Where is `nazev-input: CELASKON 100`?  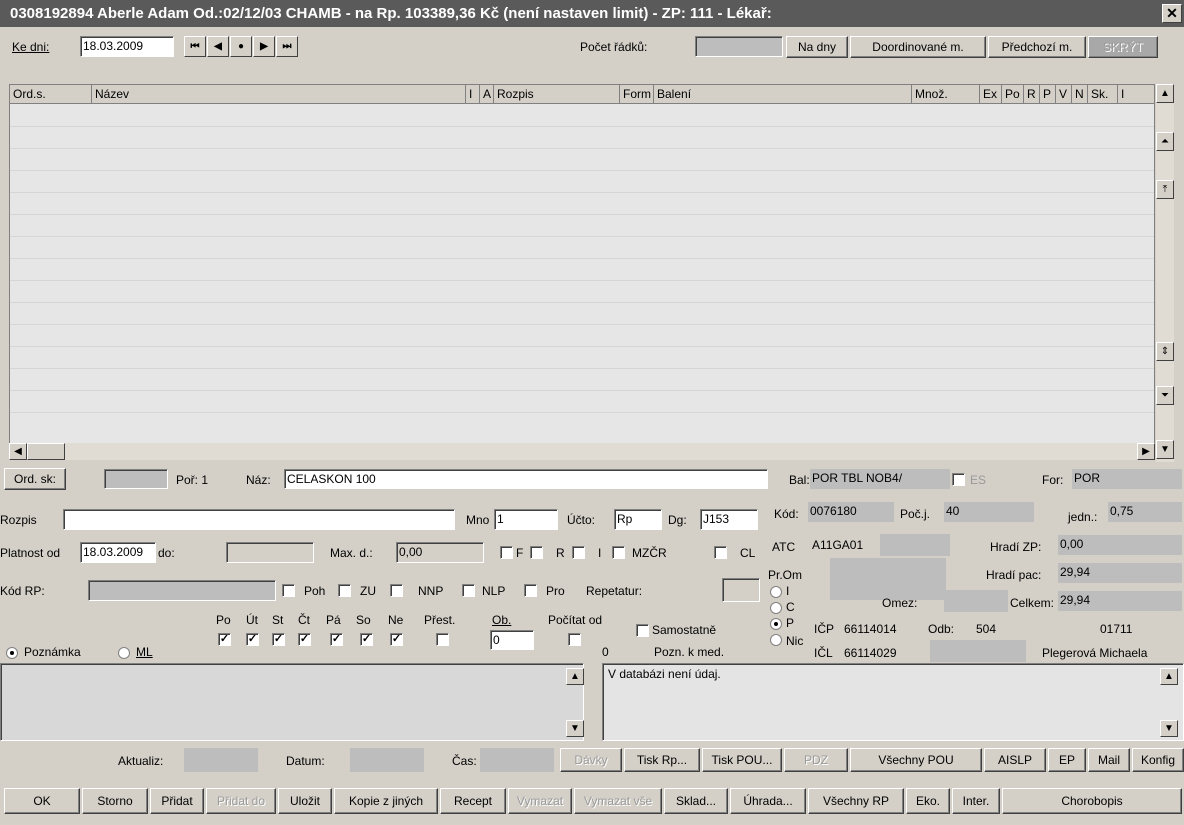 nazev-input: CELASKON 100 is located at coordinates (526, 479).